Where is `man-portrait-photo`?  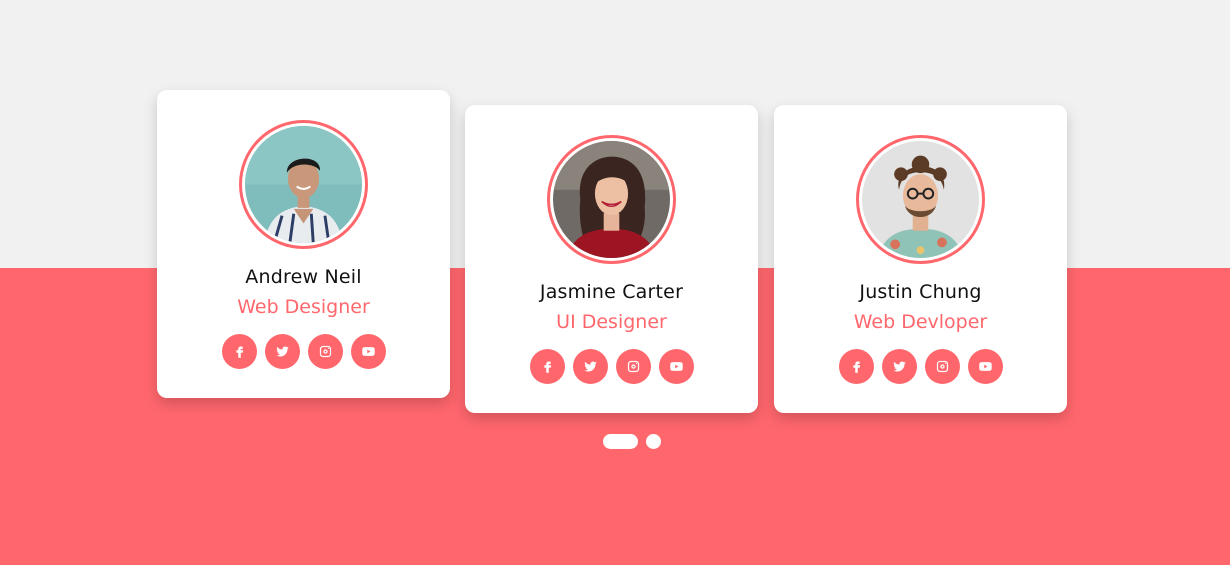
man-portrait-photo is located at coordinates (303, 184).